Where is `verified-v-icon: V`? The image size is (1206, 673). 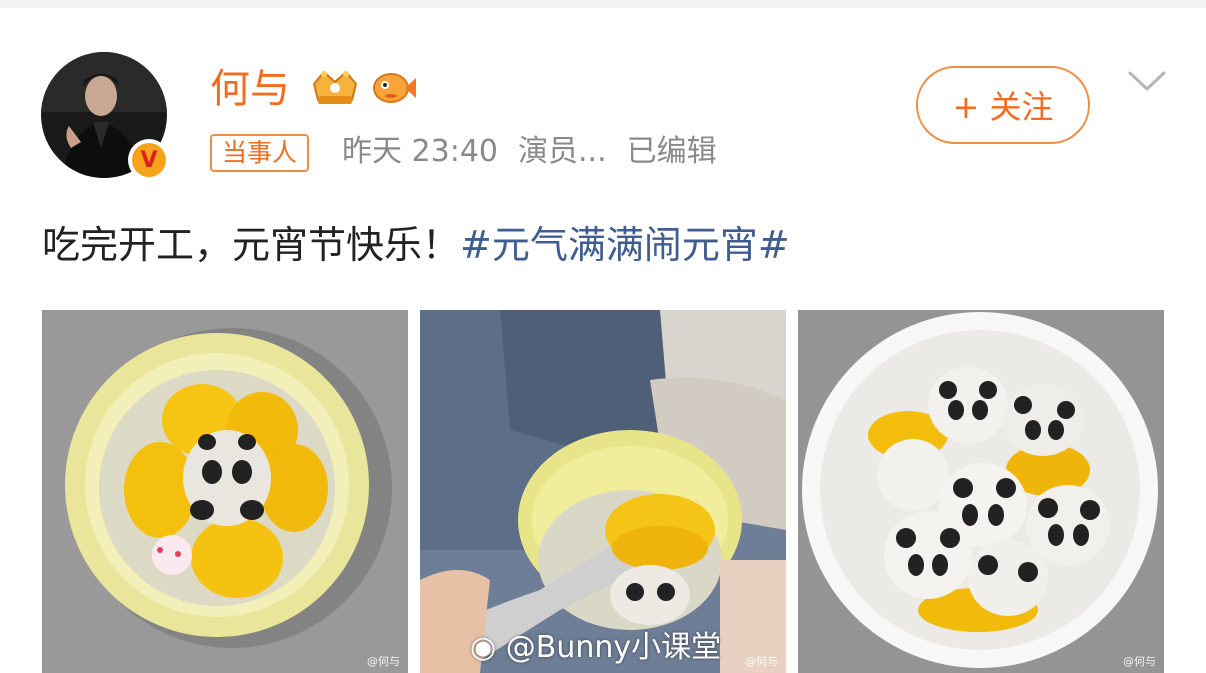 verified-v-icon: V is located at coordinates (149, 160).